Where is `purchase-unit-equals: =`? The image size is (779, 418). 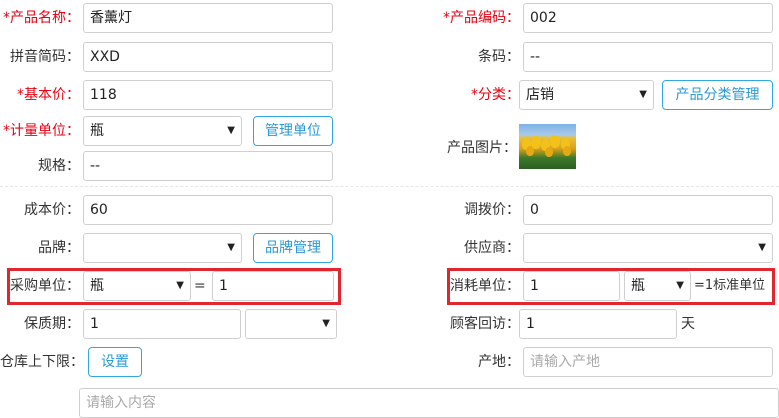
purchase-unit-equals: = is located at coordinates (200, 286).